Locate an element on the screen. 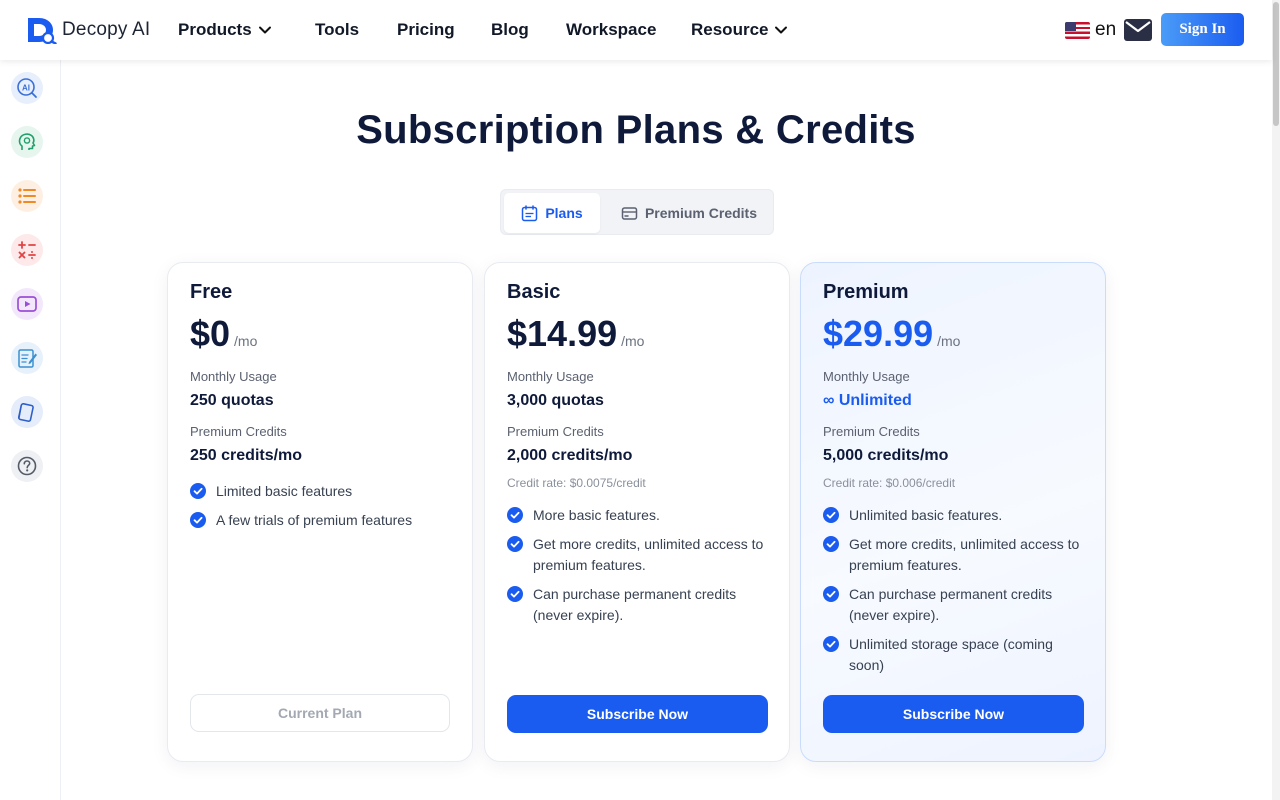  feature-item: Unlimited basic features. is located at coordinates (954, 515).